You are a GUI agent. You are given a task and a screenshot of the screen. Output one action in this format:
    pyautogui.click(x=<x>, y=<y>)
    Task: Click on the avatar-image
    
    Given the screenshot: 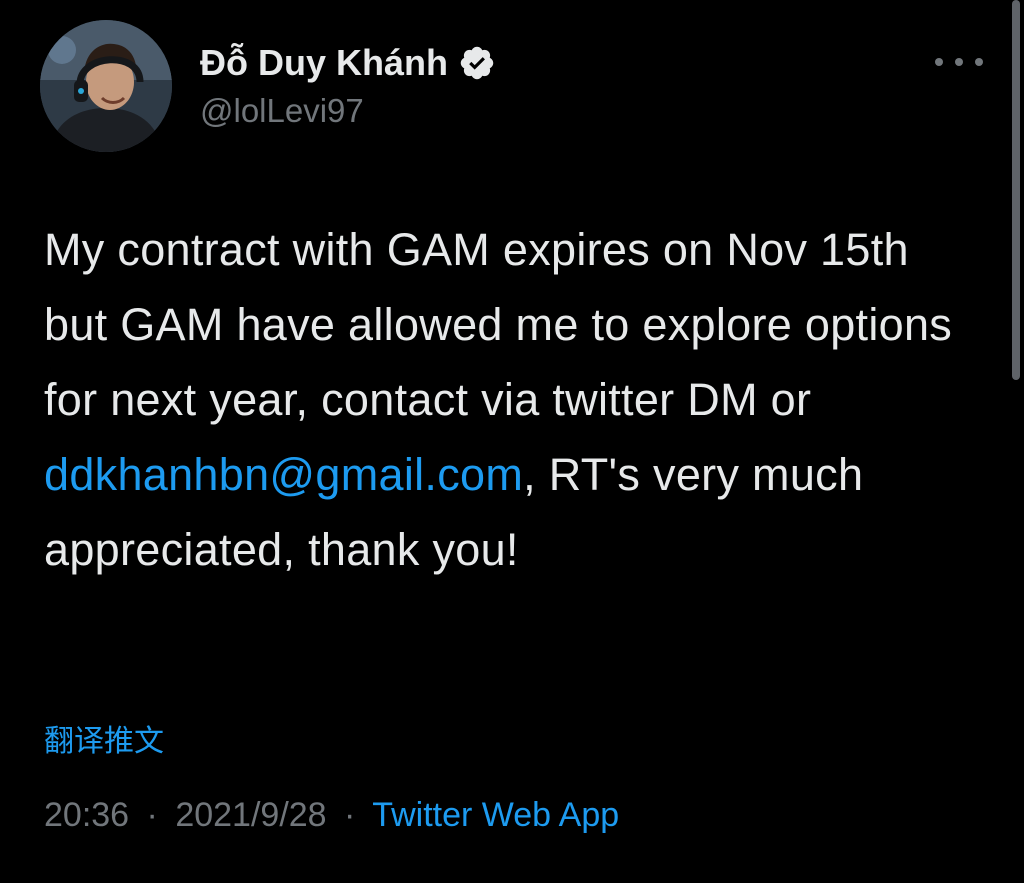 What is the action you would take?
    pyautogui.click(x=106, y=86)
    